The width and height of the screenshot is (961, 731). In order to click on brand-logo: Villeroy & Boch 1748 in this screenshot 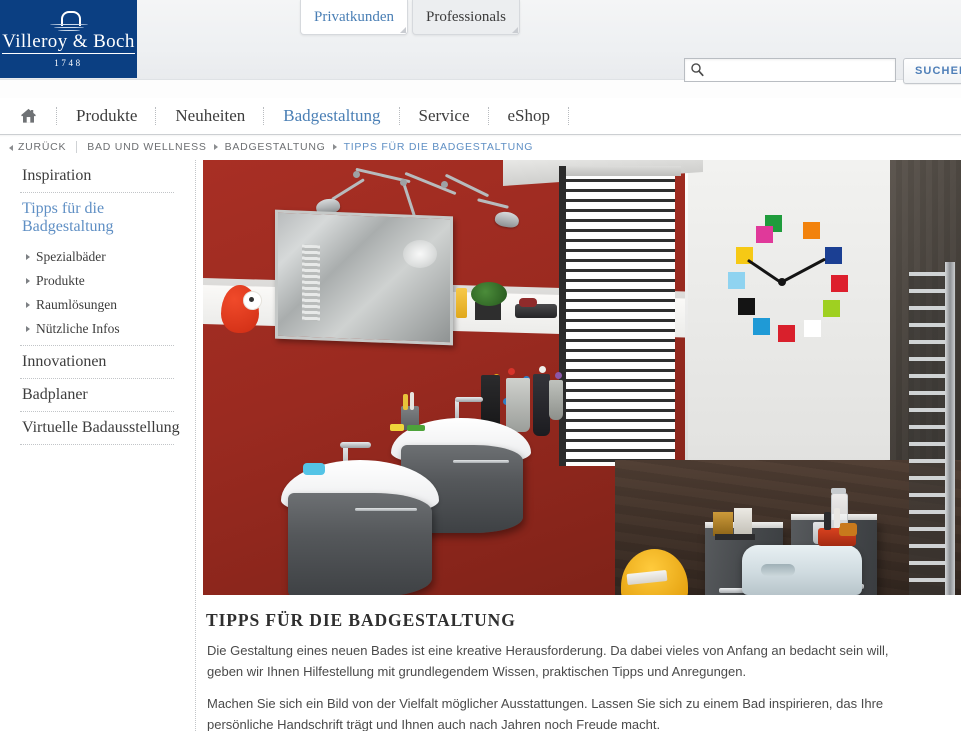, I will do `click(68, 39)`.